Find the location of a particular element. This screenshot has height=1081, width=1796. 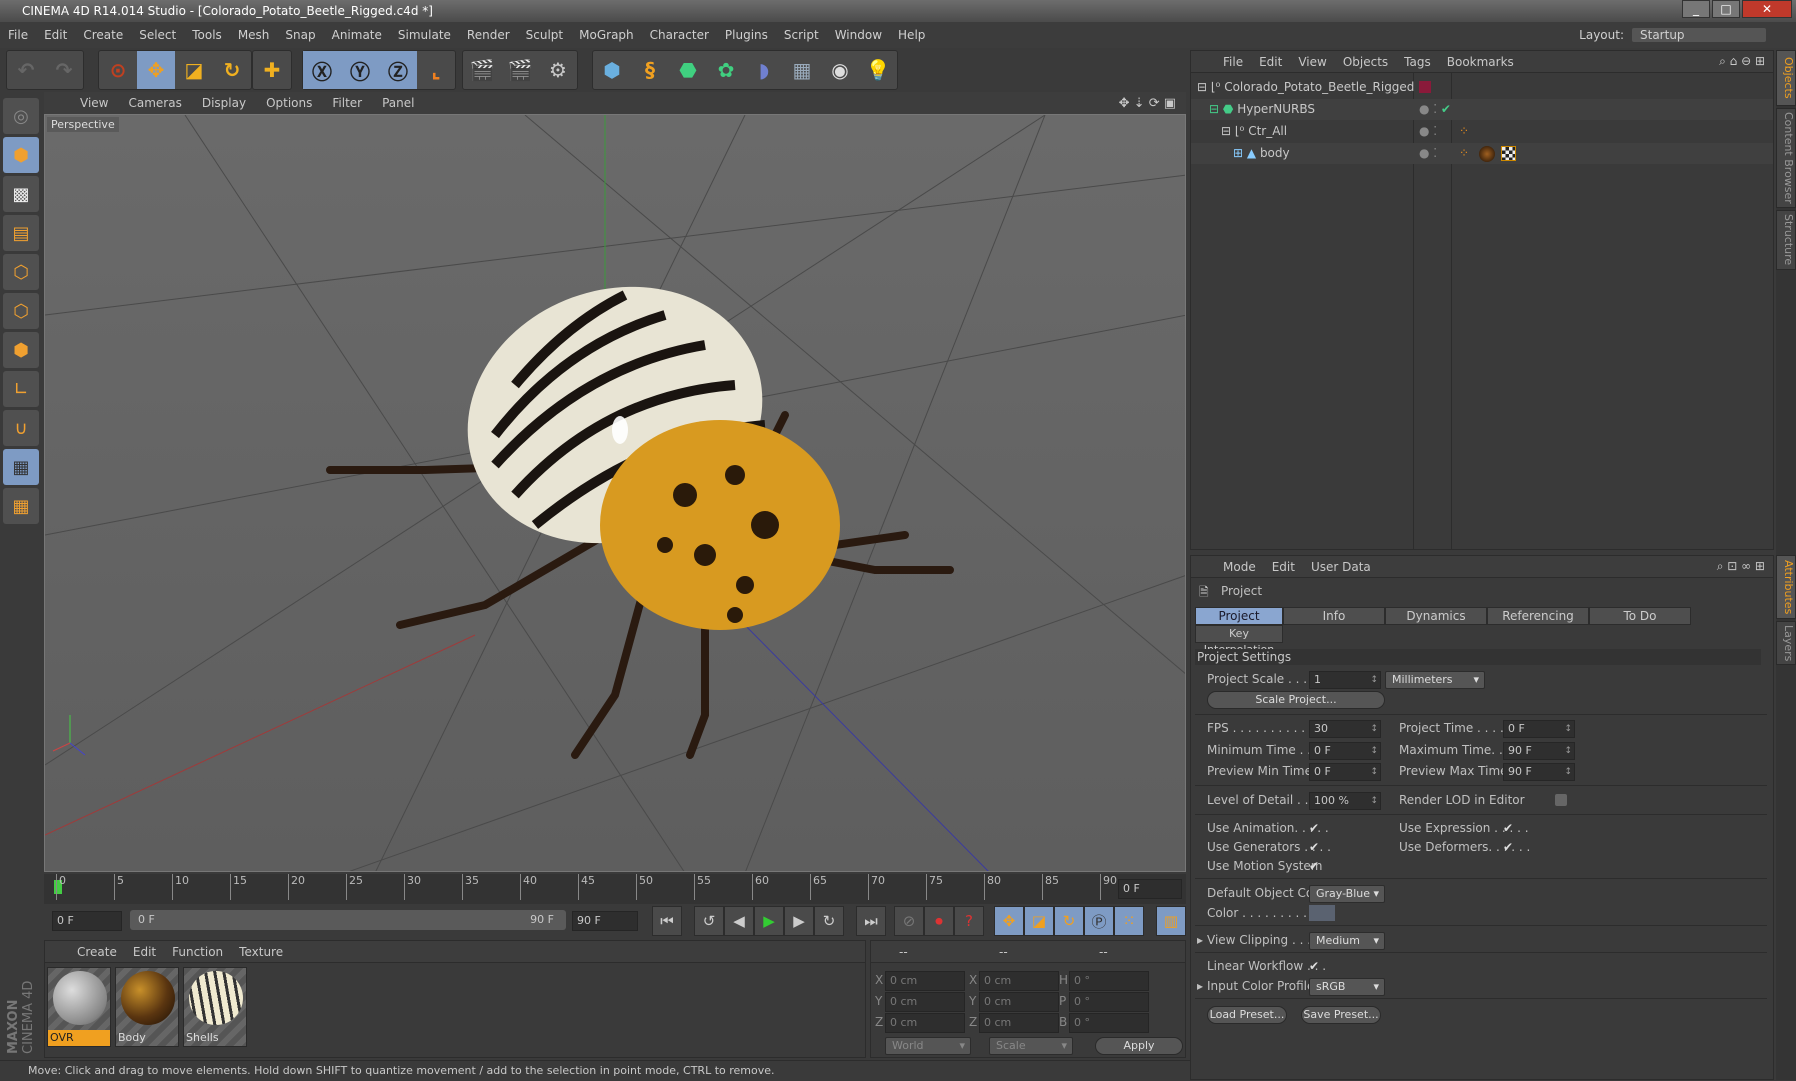

key-position-icon: ✥ is located at coordinates (1009, 921).